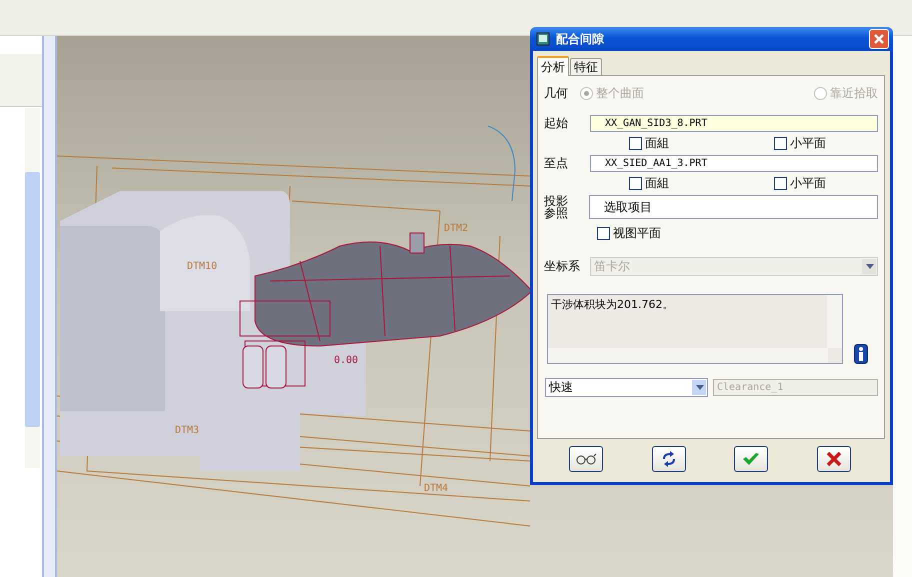  What do you see at coordinates (629, 233) in the screenshot?
I see `checkbox-option: 视图平面` at bounding box center [629, 233].